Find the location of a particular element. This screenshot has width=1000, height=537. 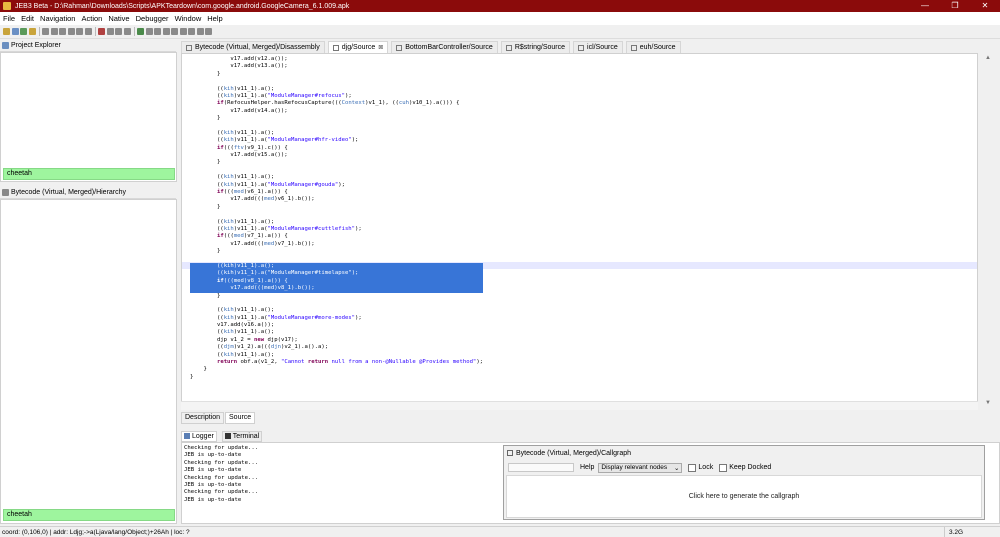

callgraph-canvas: Click here to generate the callgraph is located at coordinates (744, 496).